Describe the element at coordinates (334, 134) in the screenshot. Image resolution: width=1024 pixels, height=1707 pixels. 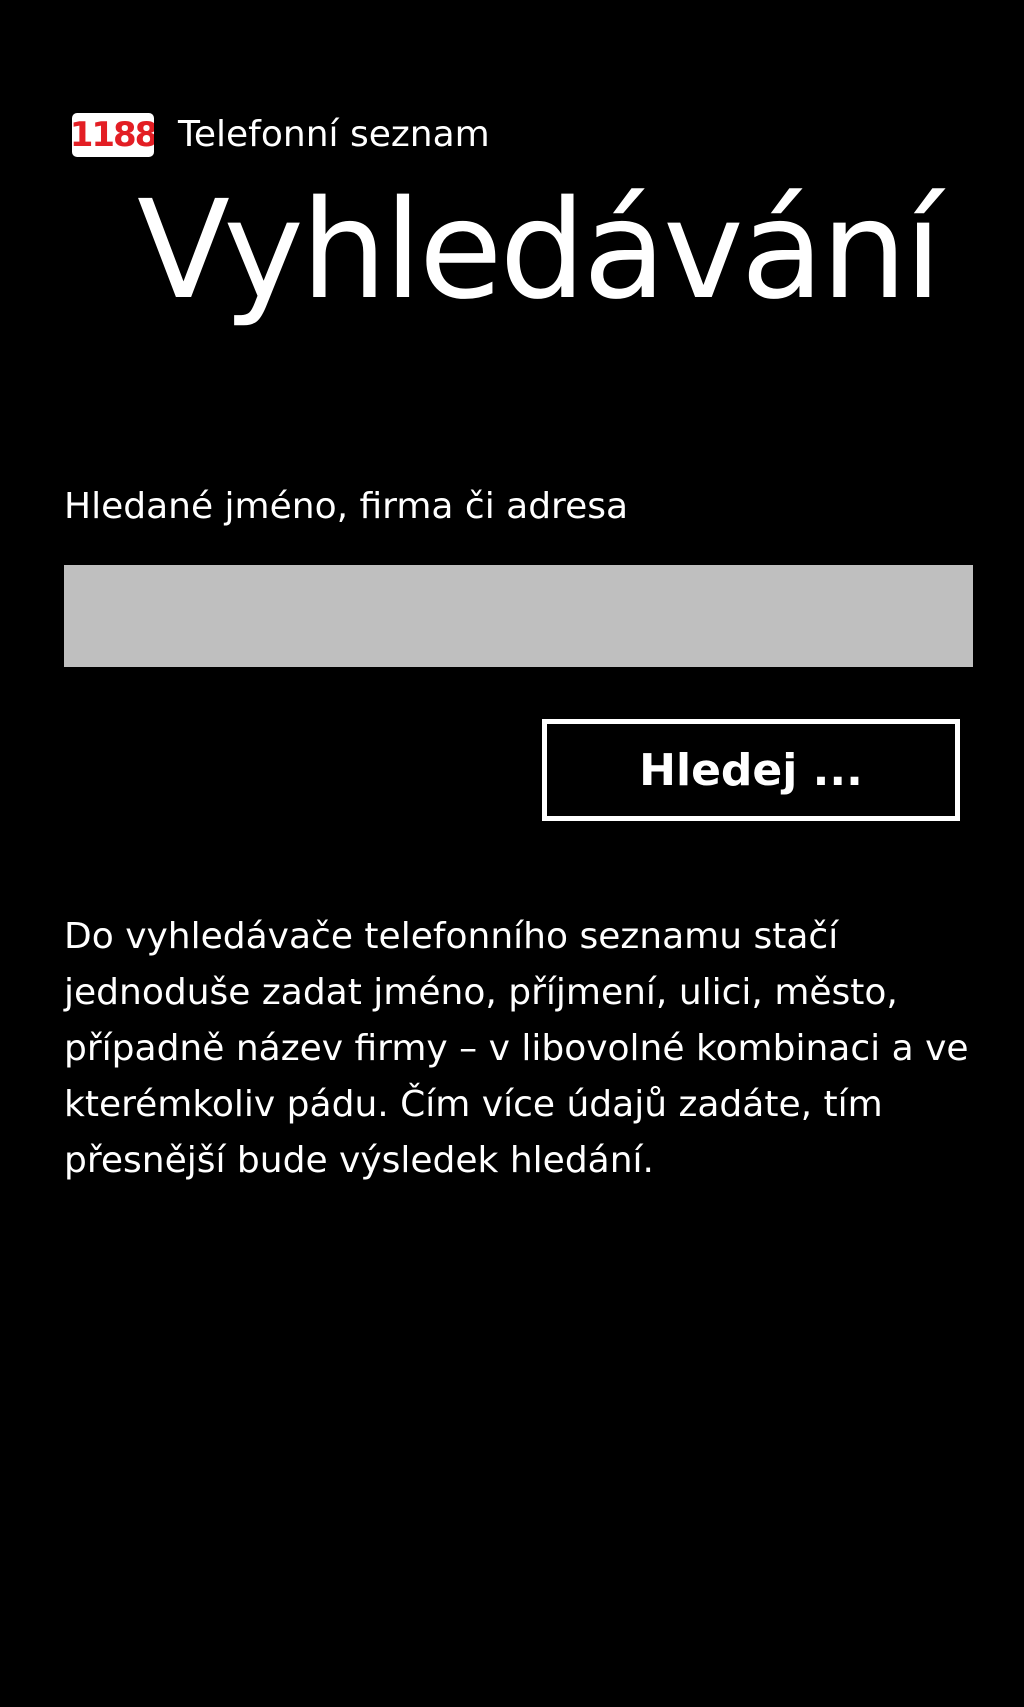
I see `app-name: Telefonní seznam` at that location.